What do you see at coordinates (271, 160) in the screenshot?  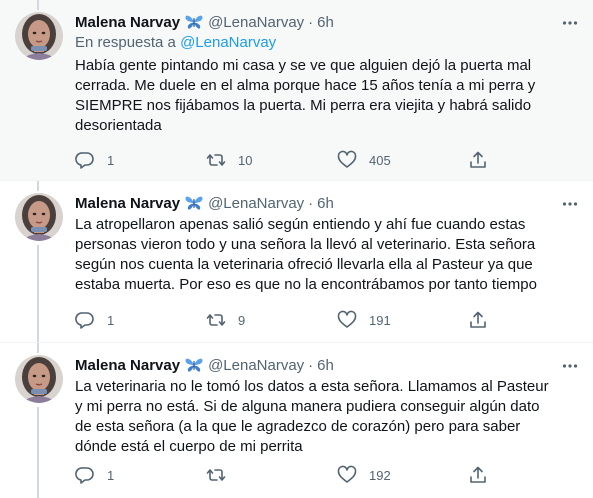 I see `retweet-button: 10` at bounding box center [271, 160].